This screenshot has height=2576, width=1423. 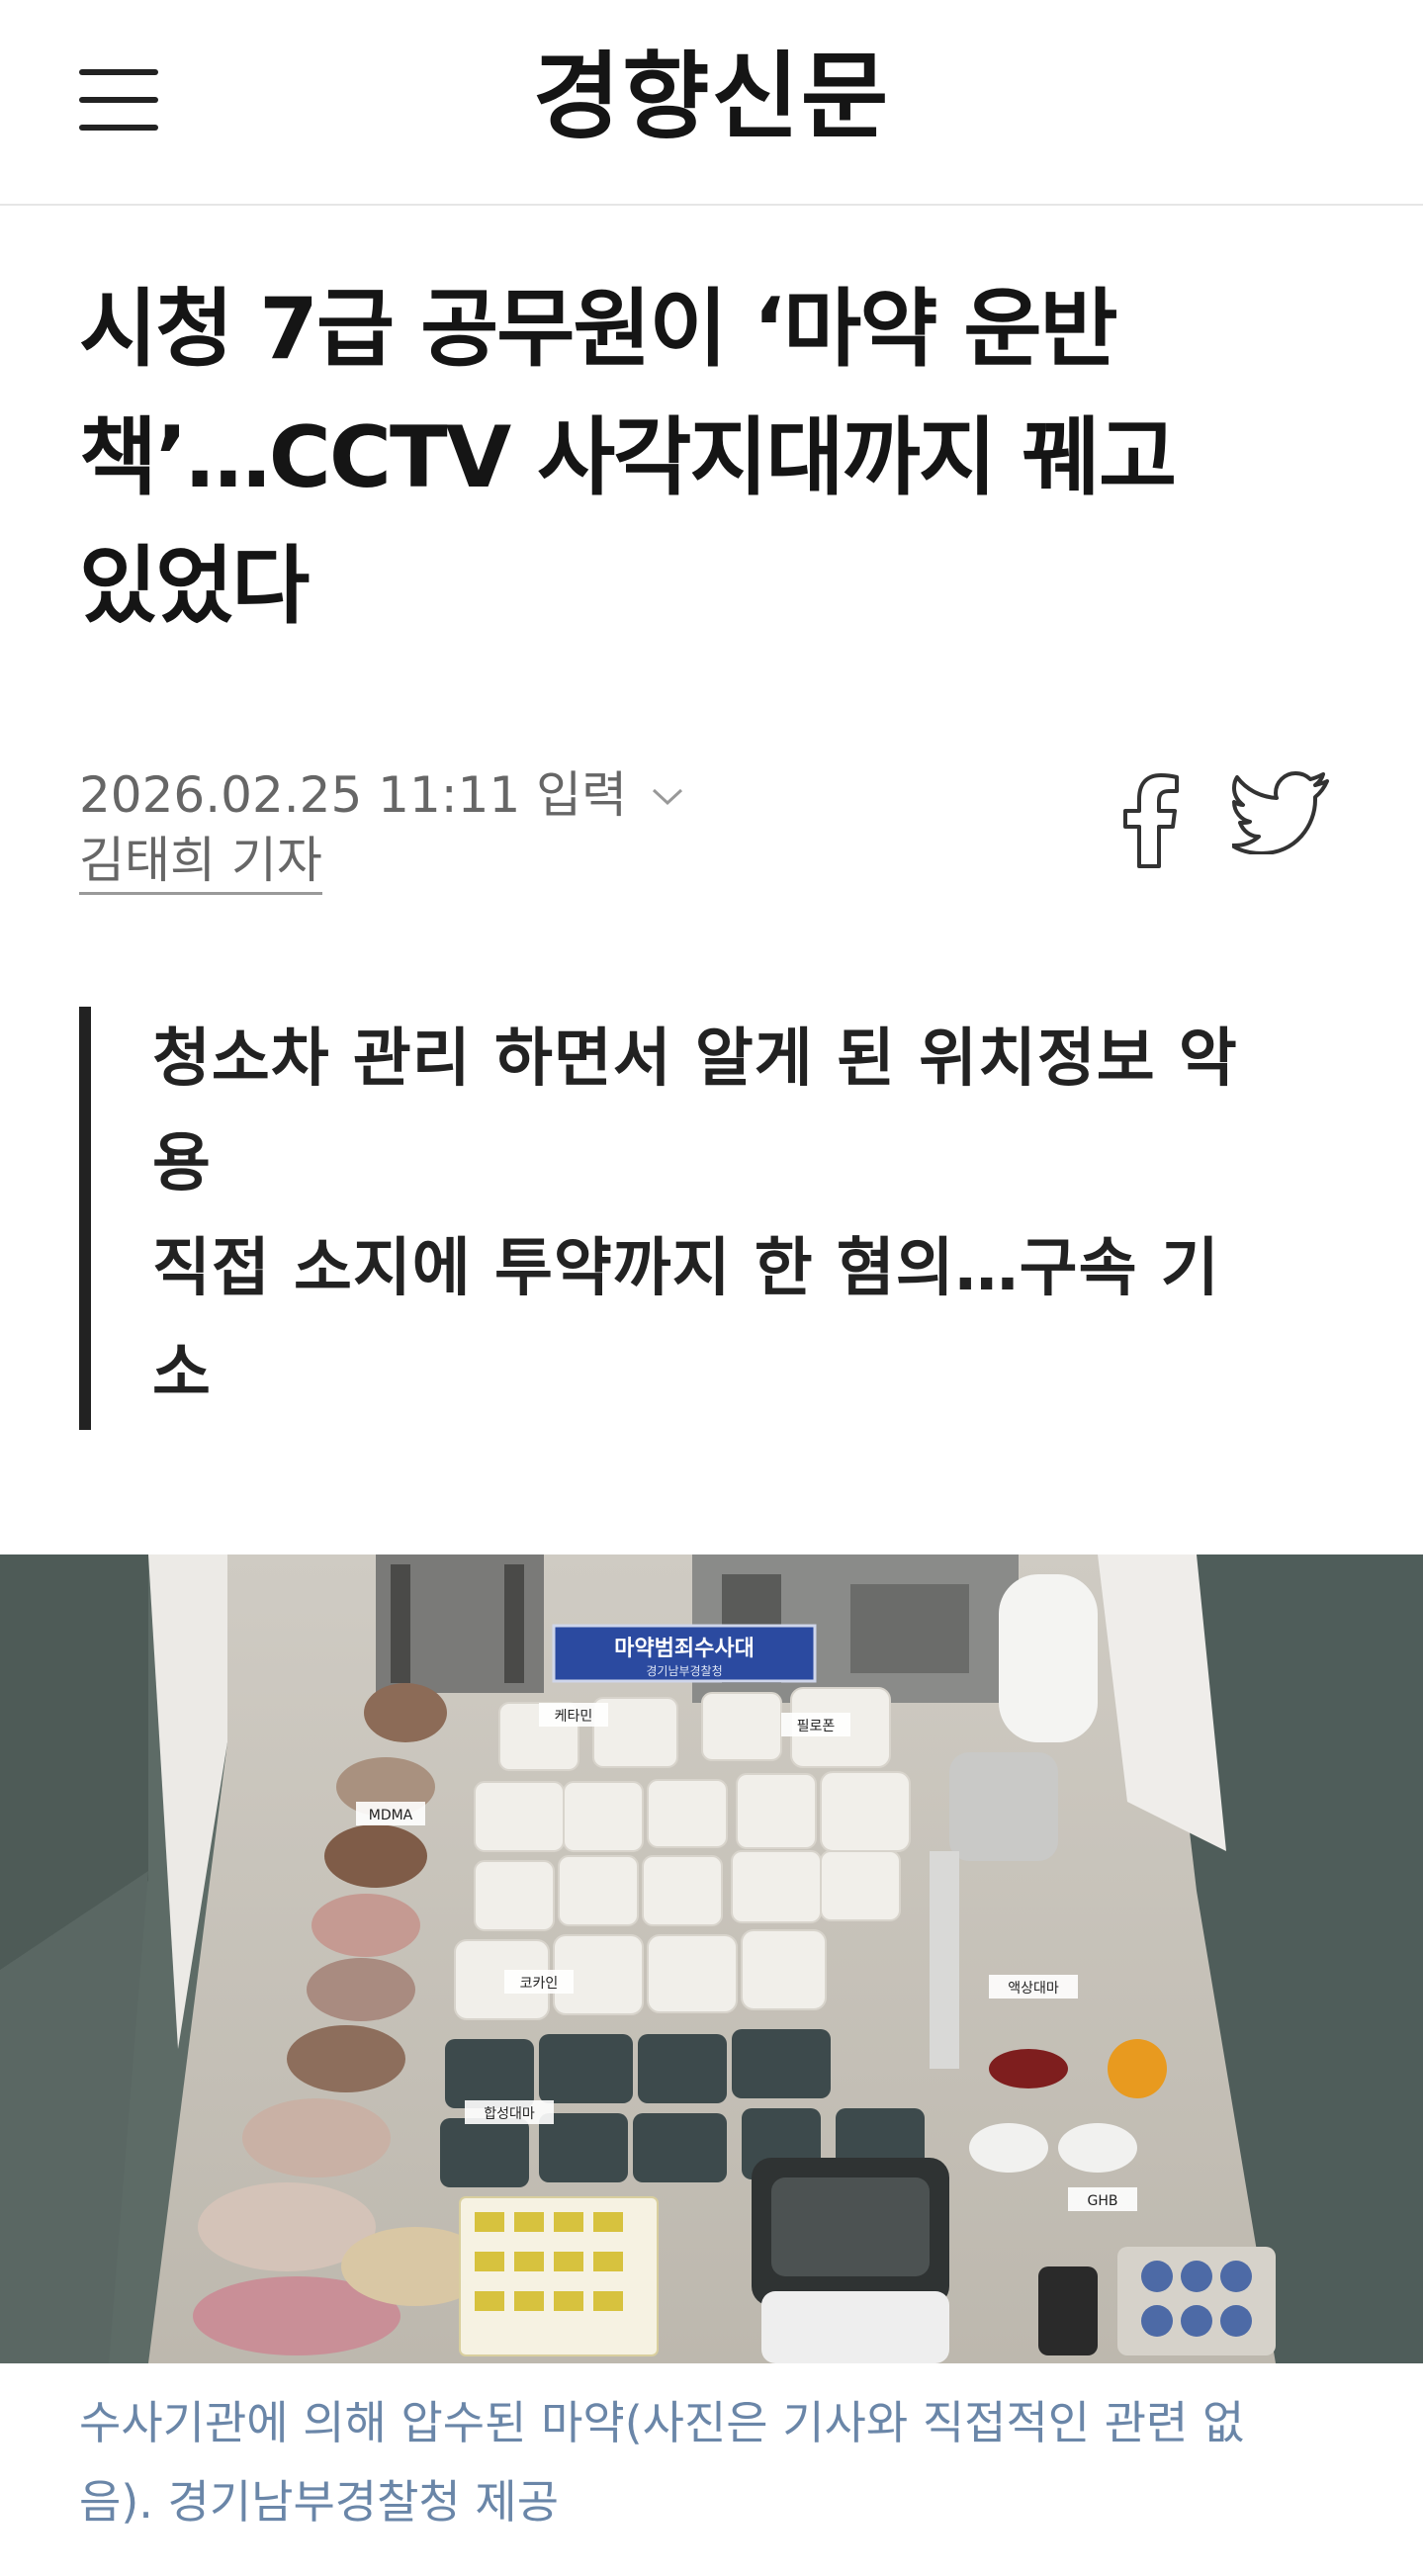 What do you see at coordinates (695, 1059) in the screenshot?
I see `summary-line-1: 청소차 관리 하면서 알게 된 위치정보 악` at bounding box center [695, 1059].